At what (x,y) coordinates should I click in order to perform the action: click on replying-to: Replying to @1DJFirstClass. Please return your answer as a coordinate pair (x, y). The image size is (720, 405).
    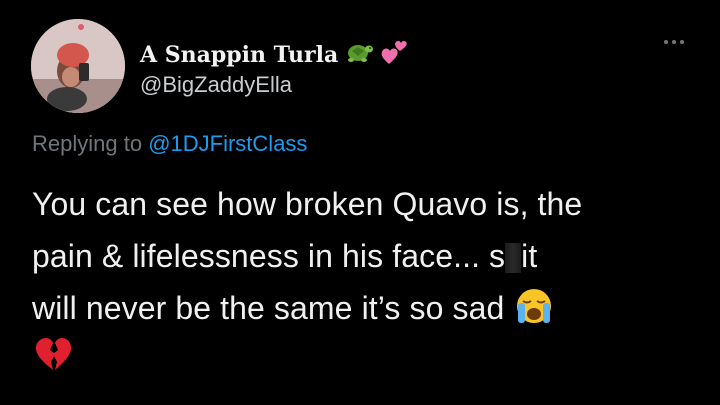
    Looking at the image, I should click on (169, 144).